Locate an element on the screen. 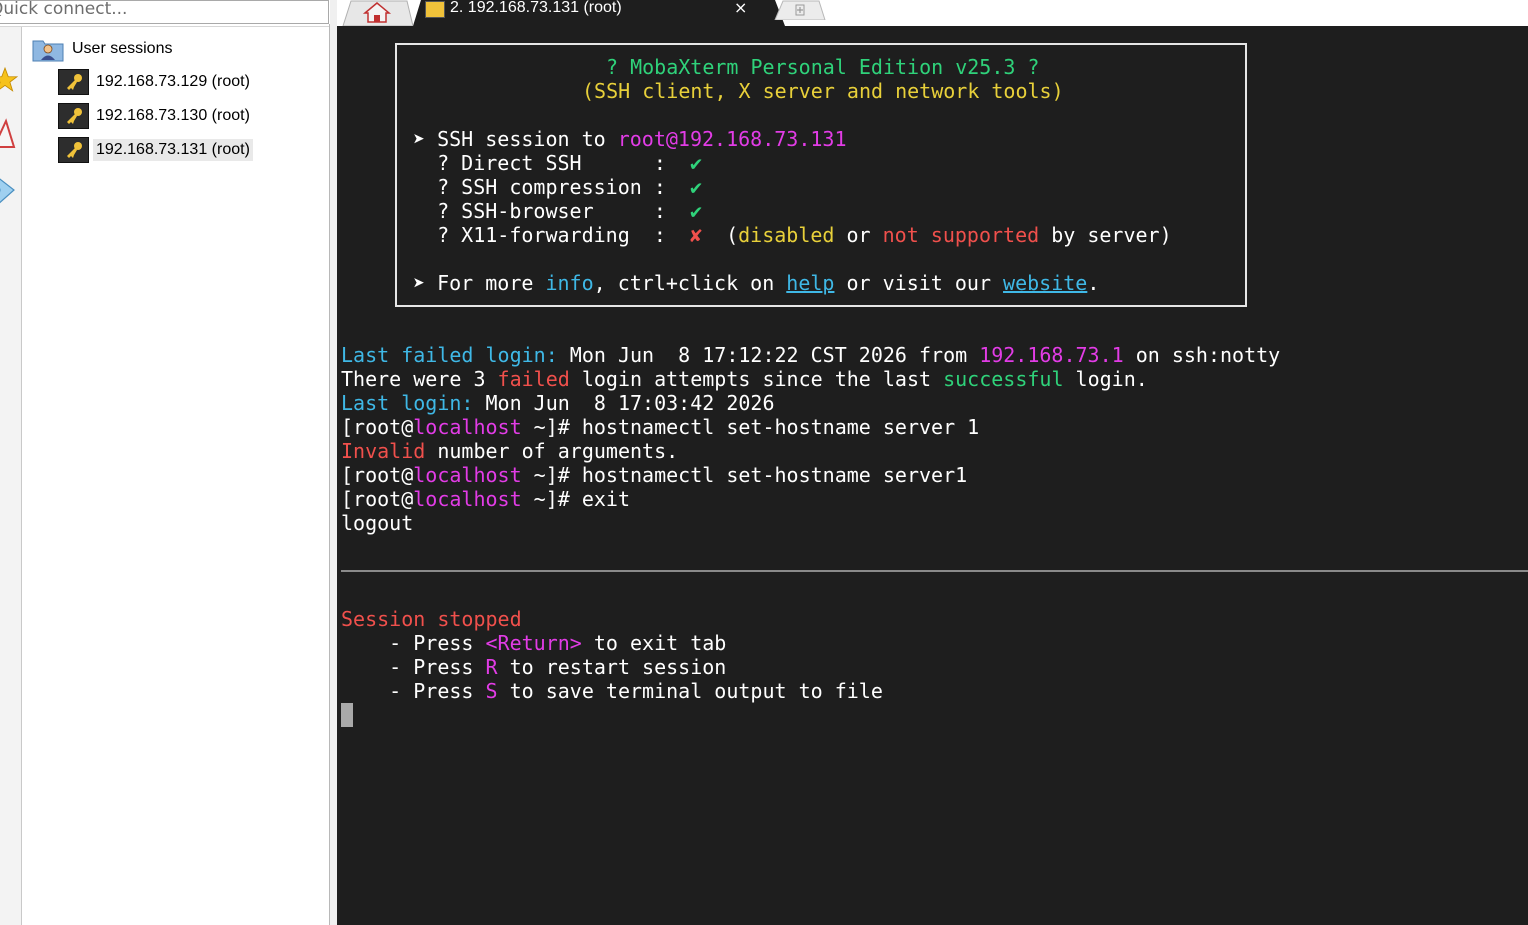  session-item-129: 192.168.73.129 (root) is located at coordinates (155, 82).